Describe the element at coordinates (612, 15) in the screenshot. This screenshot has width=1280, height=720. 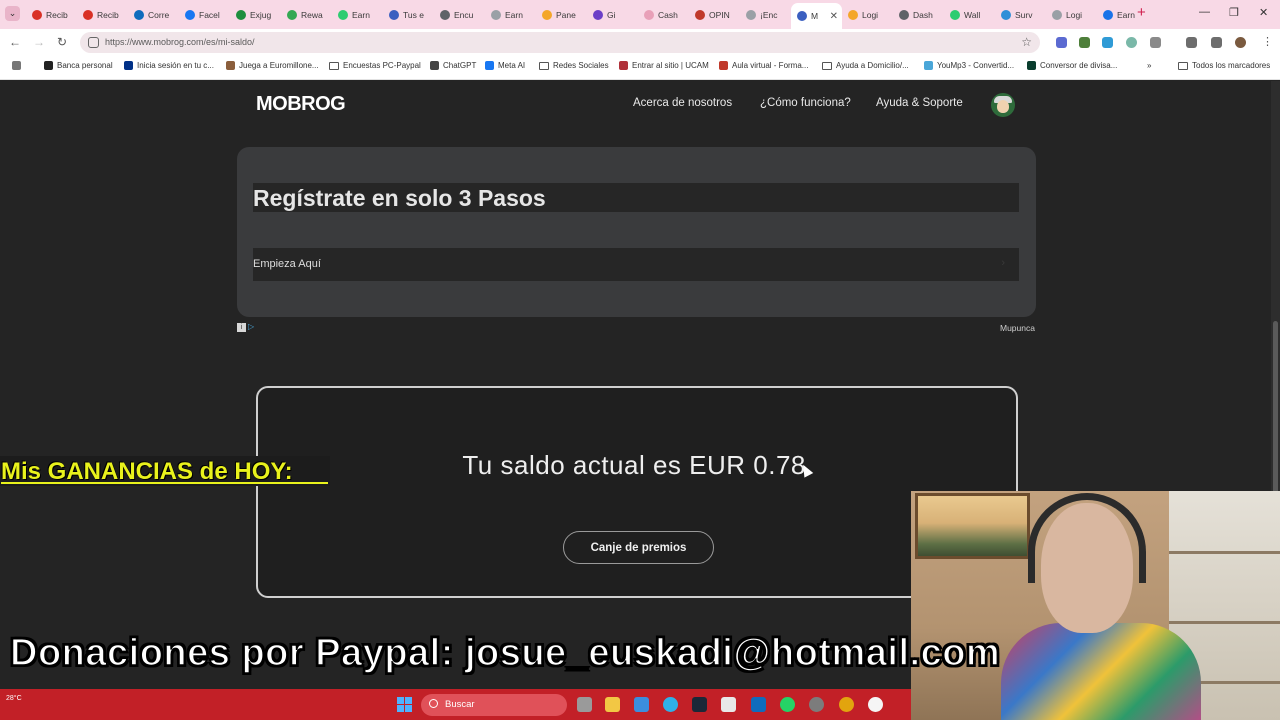
I see `browser-tab: Gi` at that location.